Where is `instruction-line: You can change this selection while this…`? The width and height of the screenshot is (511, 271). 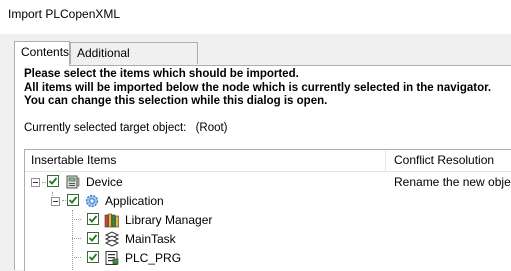
instruction-line: You can change this selection while this… is located at coordinates (176, 101).